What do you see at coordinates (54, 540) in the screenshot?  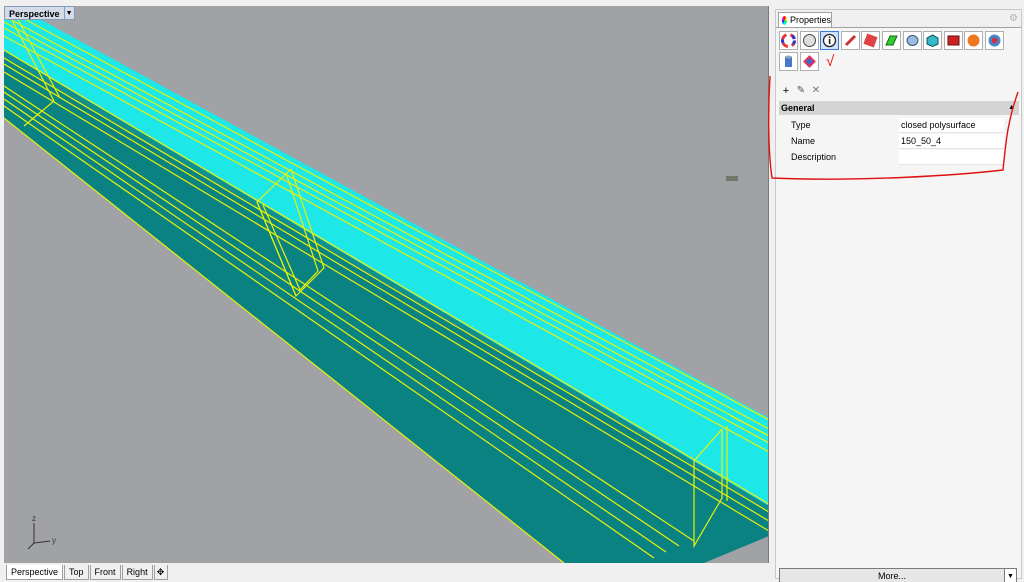 I see `axis-y-label: y` at bounding box center [54, 540].